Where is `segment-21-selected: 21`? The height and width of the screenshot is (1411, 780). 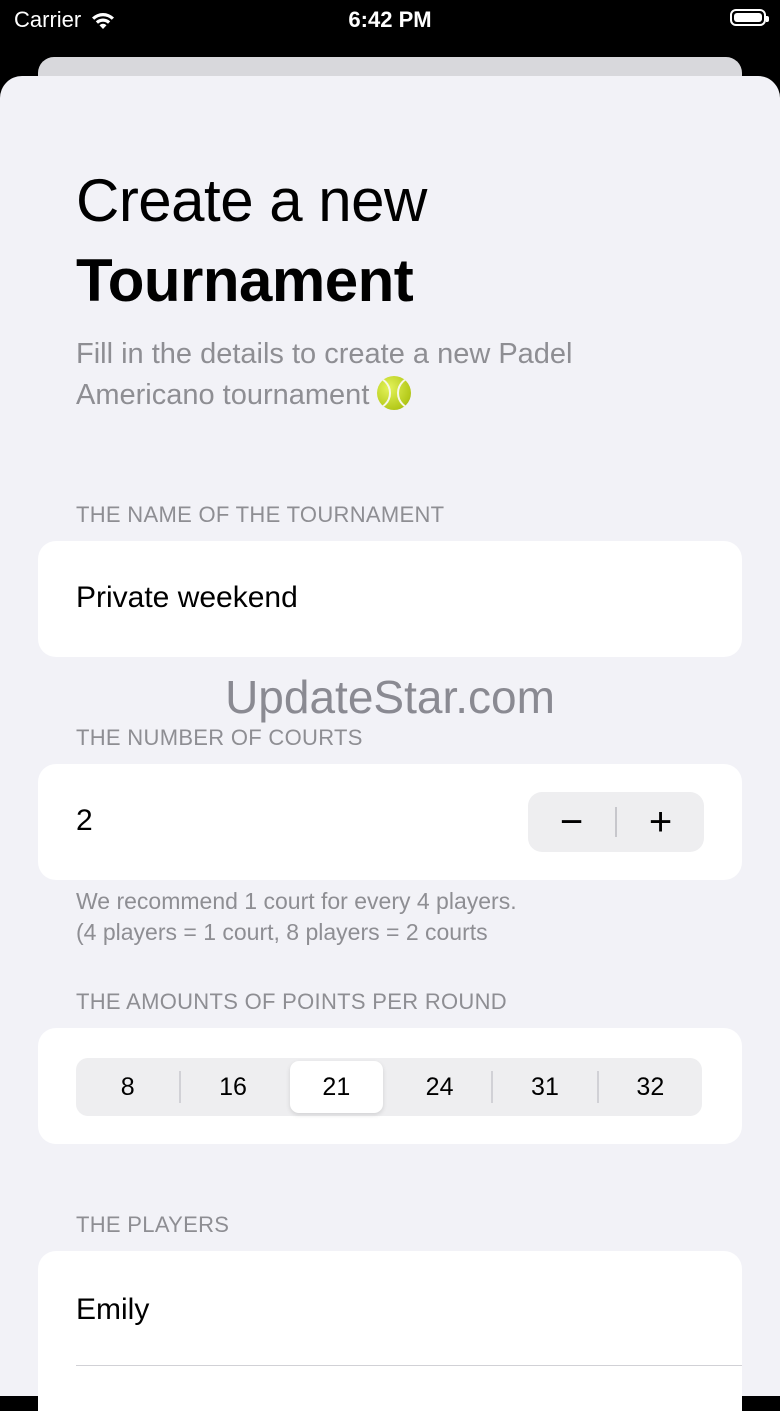 segment-21-selected: 21 is located at coordinates (336, 1087).